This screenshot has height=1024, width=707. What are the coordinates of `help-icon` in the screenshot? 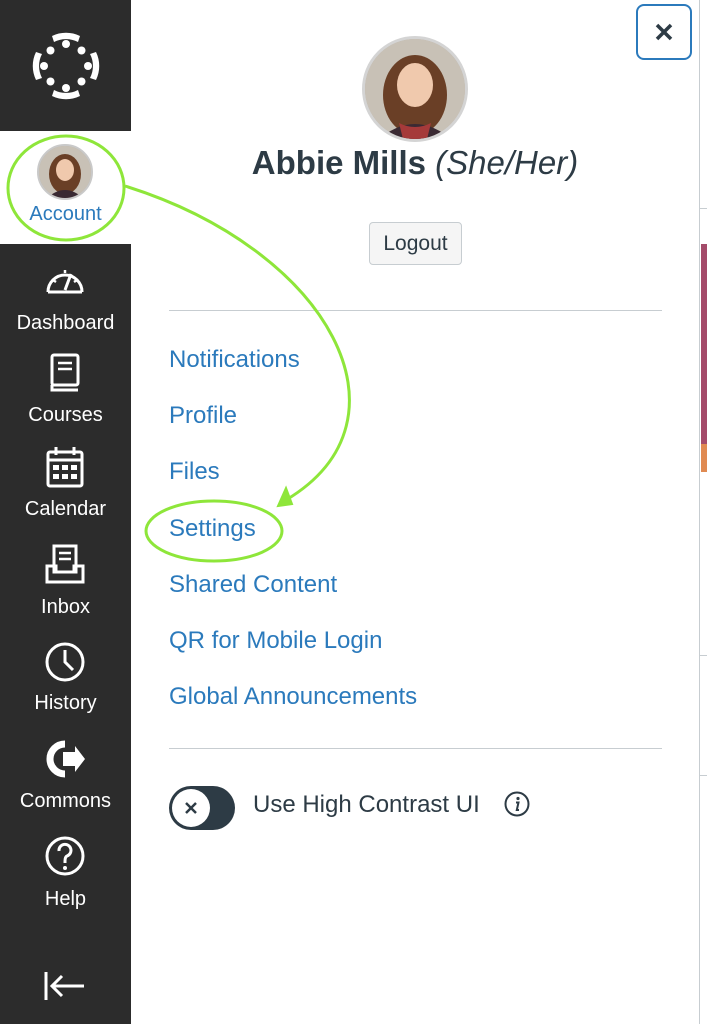 It's located at (65, 856).